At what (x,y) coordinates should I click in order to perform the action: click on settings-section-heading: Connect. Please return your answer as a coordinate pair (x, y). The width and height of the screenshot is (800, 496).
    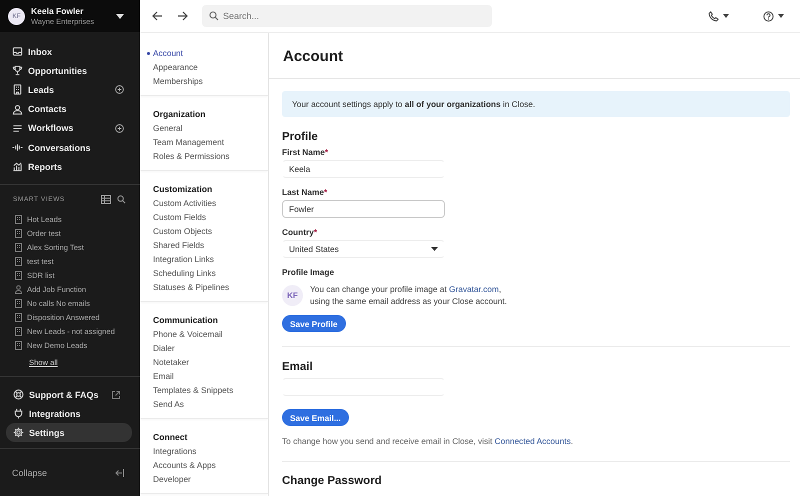
    Looking at the image, I should click on (170, 437).